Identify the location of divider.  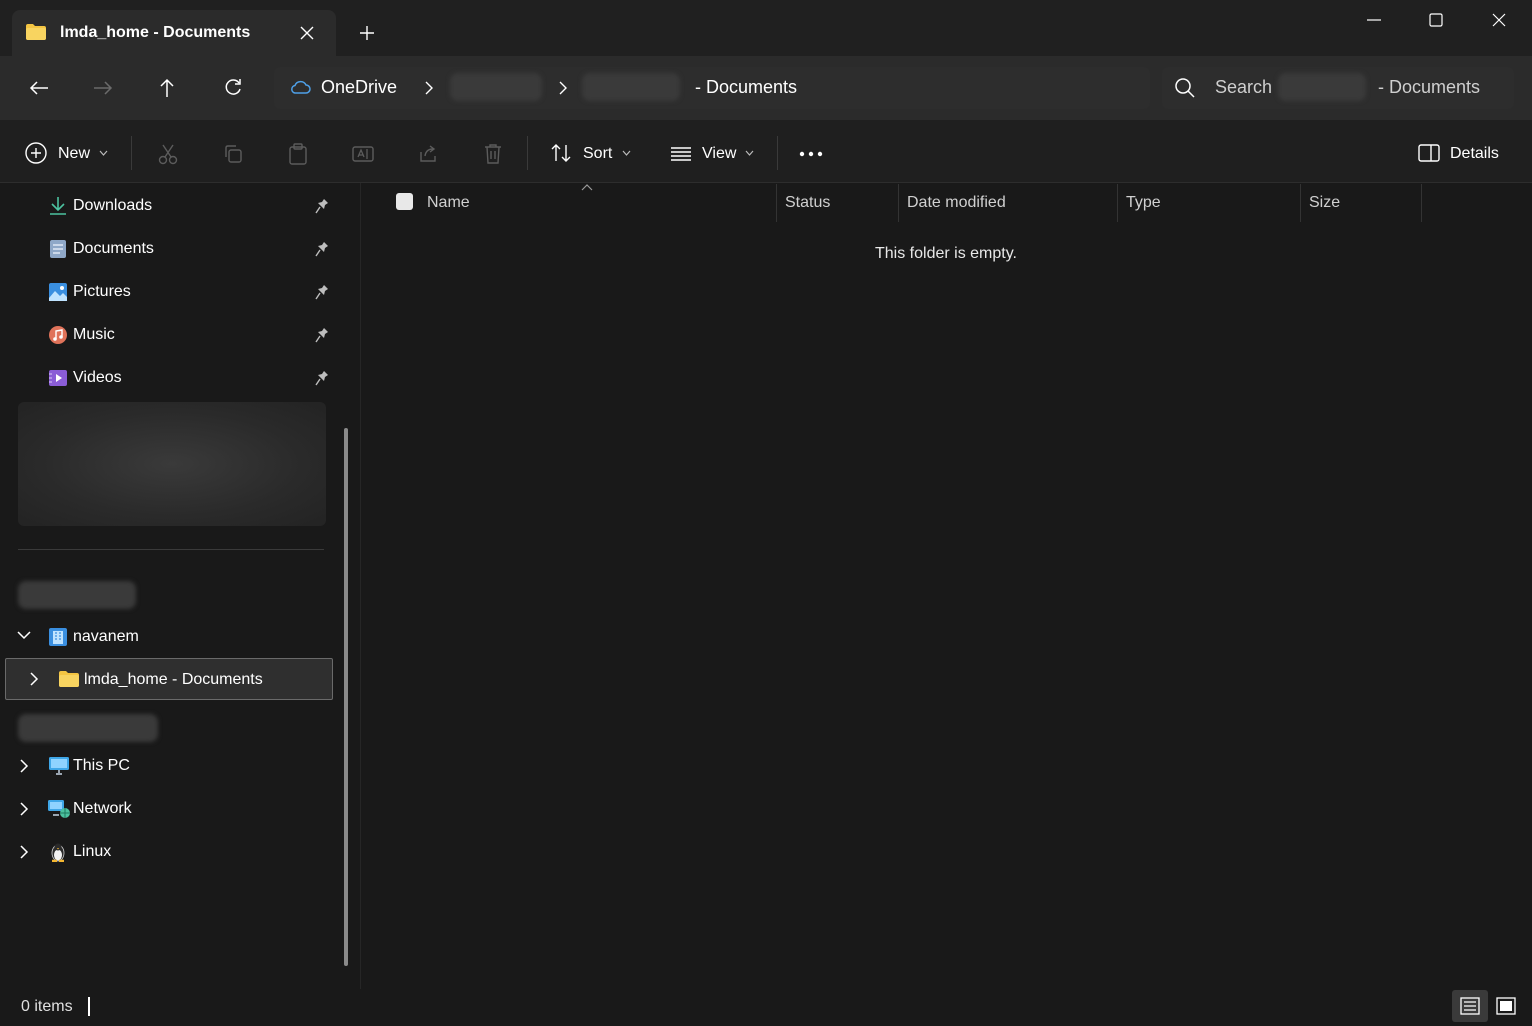
(171, 549).